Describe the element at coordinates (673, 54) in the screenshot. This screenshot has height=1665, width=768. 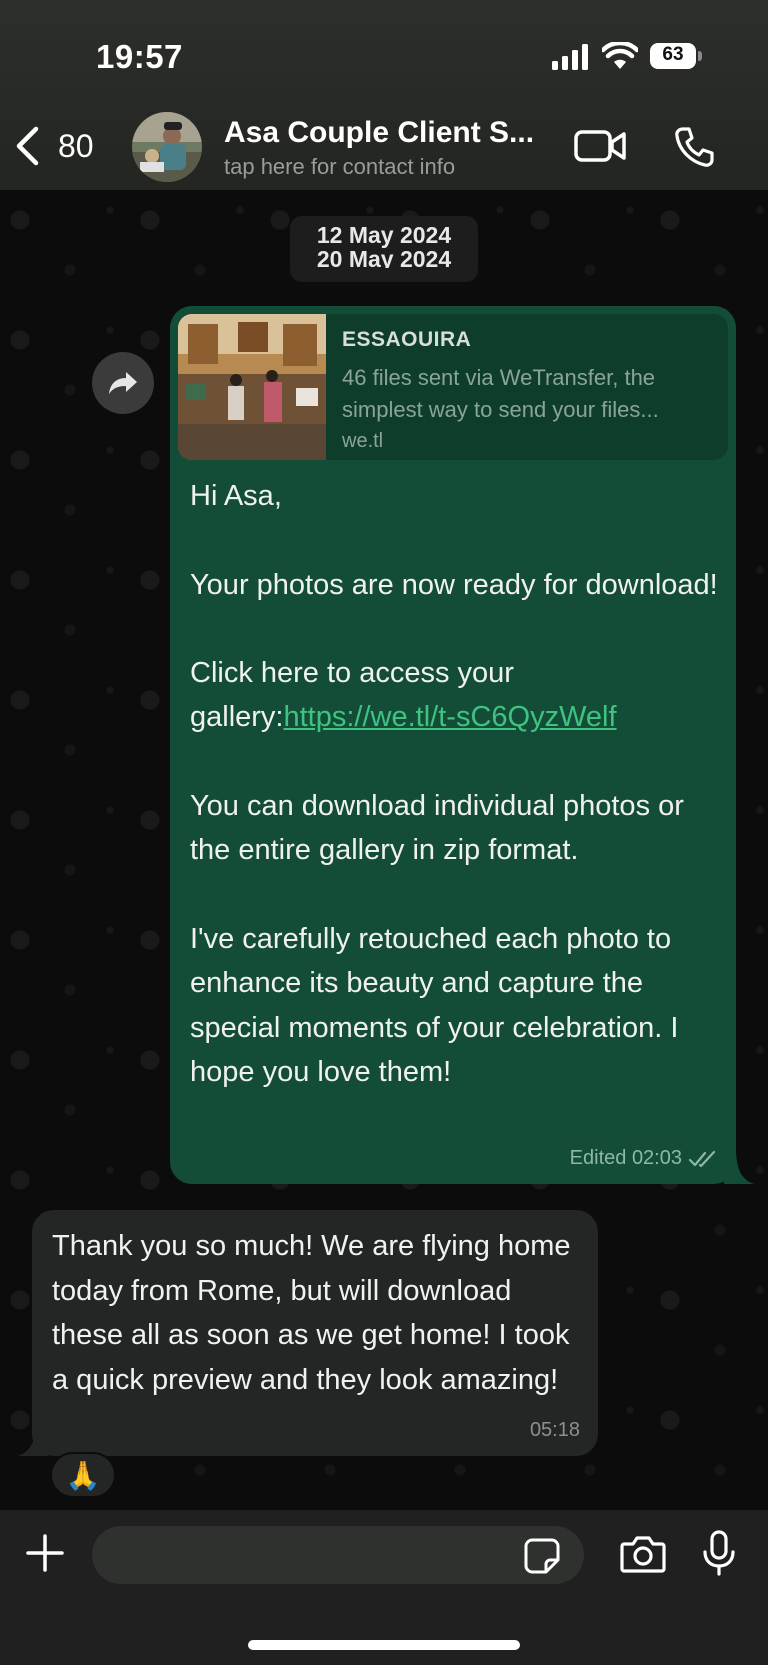
I see `battery-level: 63` at that location.